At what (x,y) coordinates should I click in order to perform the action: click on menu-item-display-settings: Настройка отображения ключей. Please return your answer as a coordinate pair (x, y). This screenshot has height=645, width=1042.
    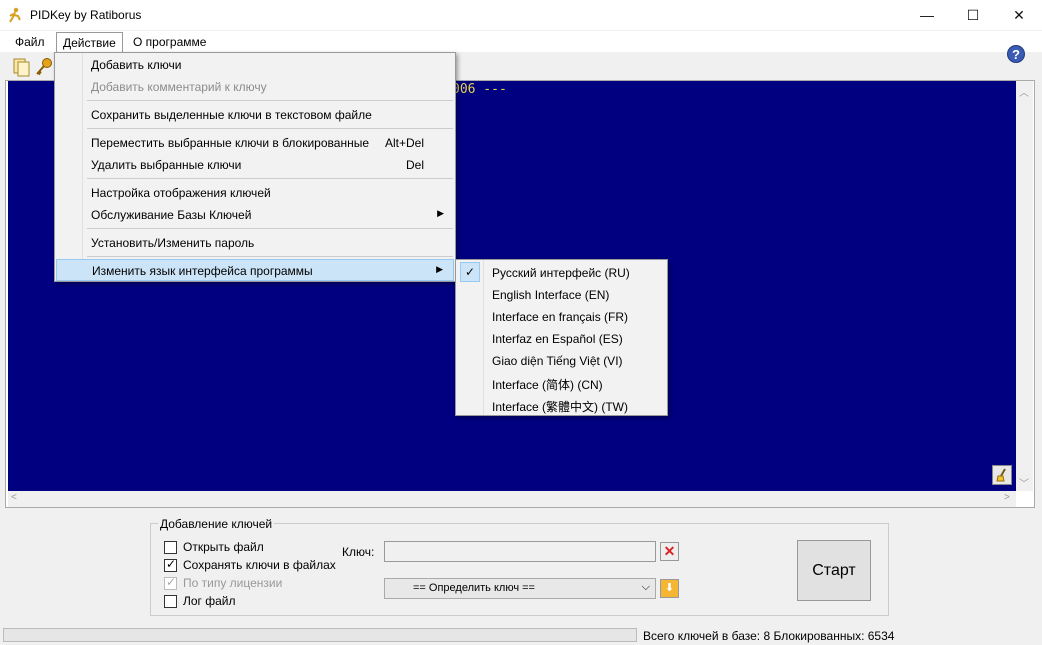
    Looking at the image, I should click on (255, 193).